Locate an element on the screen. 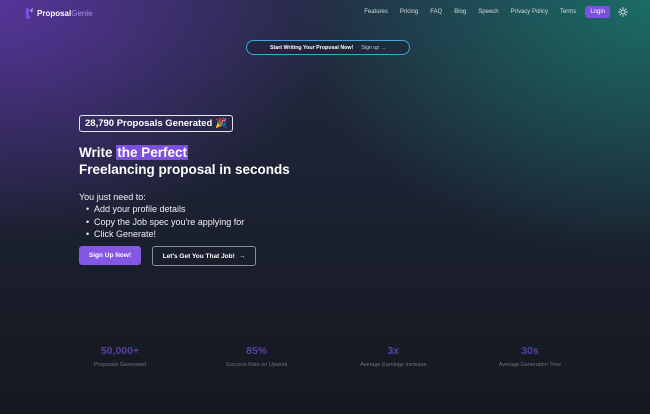 Image resolution: width=650 pixels, height=414 pixels. headline-highlight: the Perfect is located at coordinates (152, 152).